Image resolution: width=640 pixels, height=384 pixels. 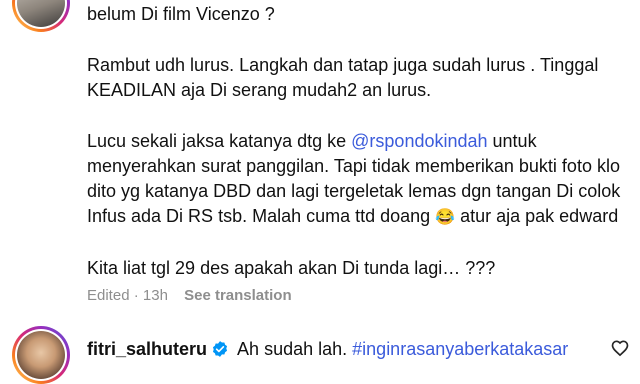 I want to click on laughing-emoji-icon: 😂, so click(x=445, y=217).